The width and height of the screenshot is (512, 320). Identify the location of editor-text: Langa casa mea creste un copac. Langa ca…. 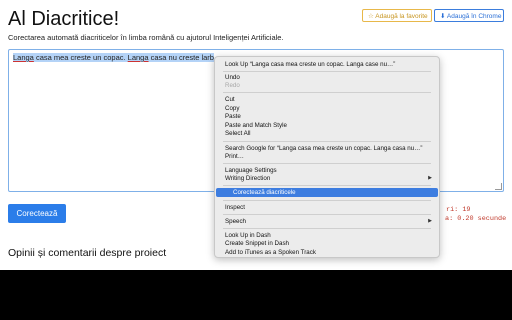
(113, 57).